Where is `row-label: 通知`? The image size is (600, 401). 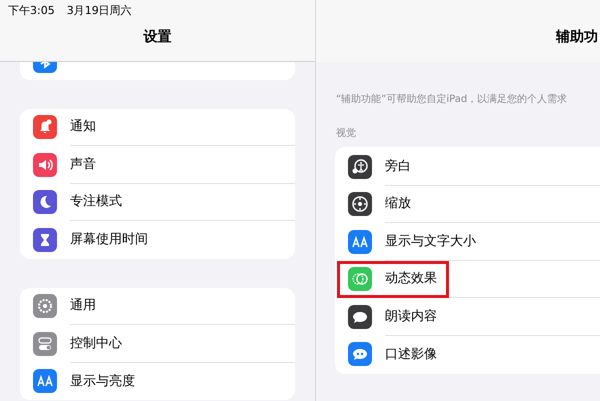
row-label: 通知 is located at coordinates (83, 127).